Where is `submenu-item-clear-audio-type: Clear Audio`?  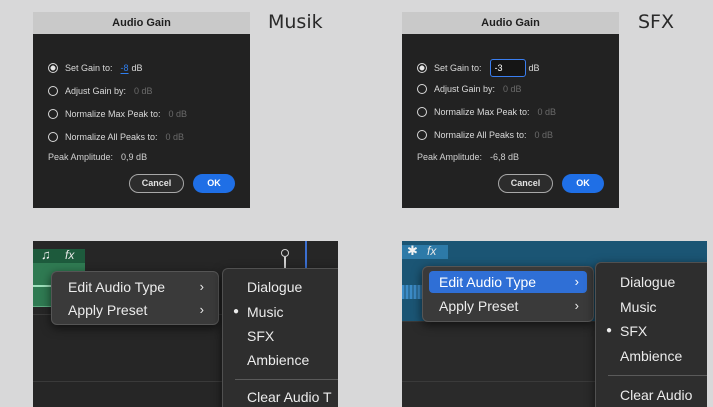 submenu-item-clear-audio-type: Clear Audio is located at coordinates (651, 395).